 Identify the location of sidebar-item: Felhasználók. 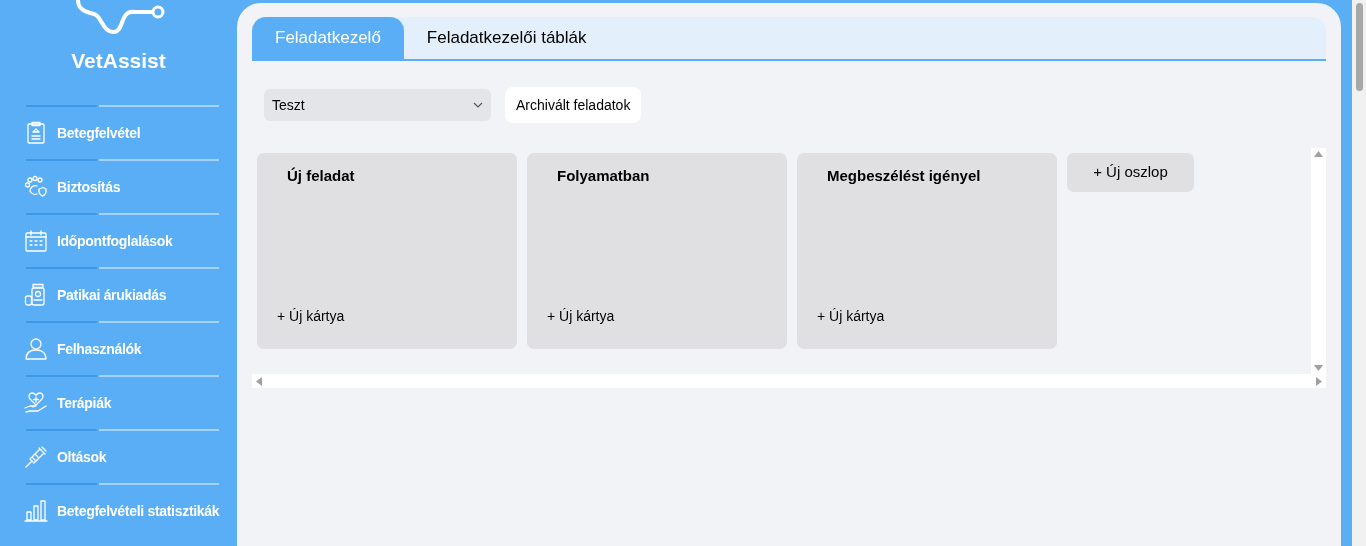
(118, 349).